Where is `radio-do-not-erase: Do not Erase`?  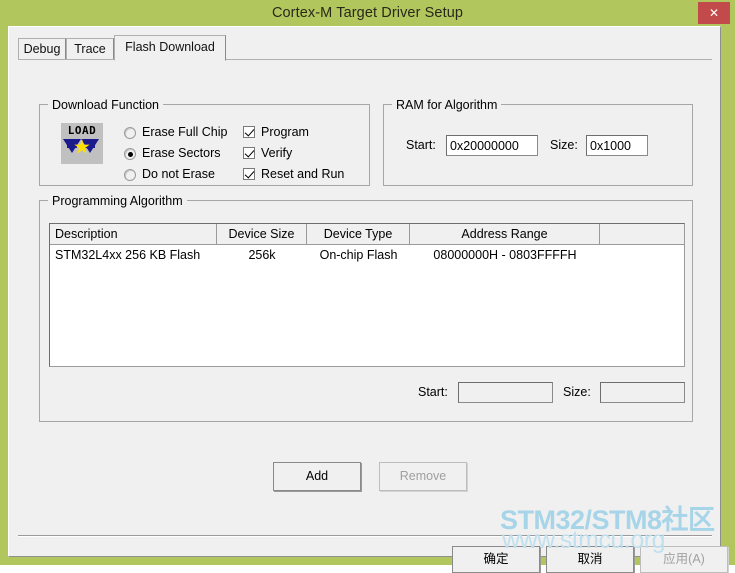 radio-do-not-erase: Do not Erase is located at coordinates (169, 174).